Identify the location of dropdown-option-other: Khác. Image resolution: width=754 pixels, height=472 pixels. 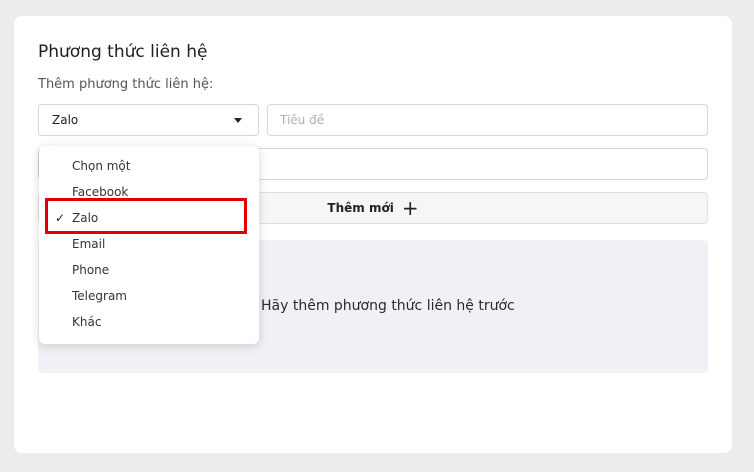
(149, 322).